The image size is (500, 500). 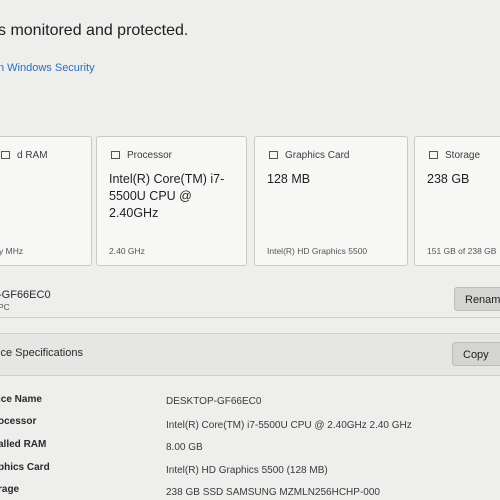 I want to click on device-specifications-title: ice Specifications, so click(x=41, y=353).